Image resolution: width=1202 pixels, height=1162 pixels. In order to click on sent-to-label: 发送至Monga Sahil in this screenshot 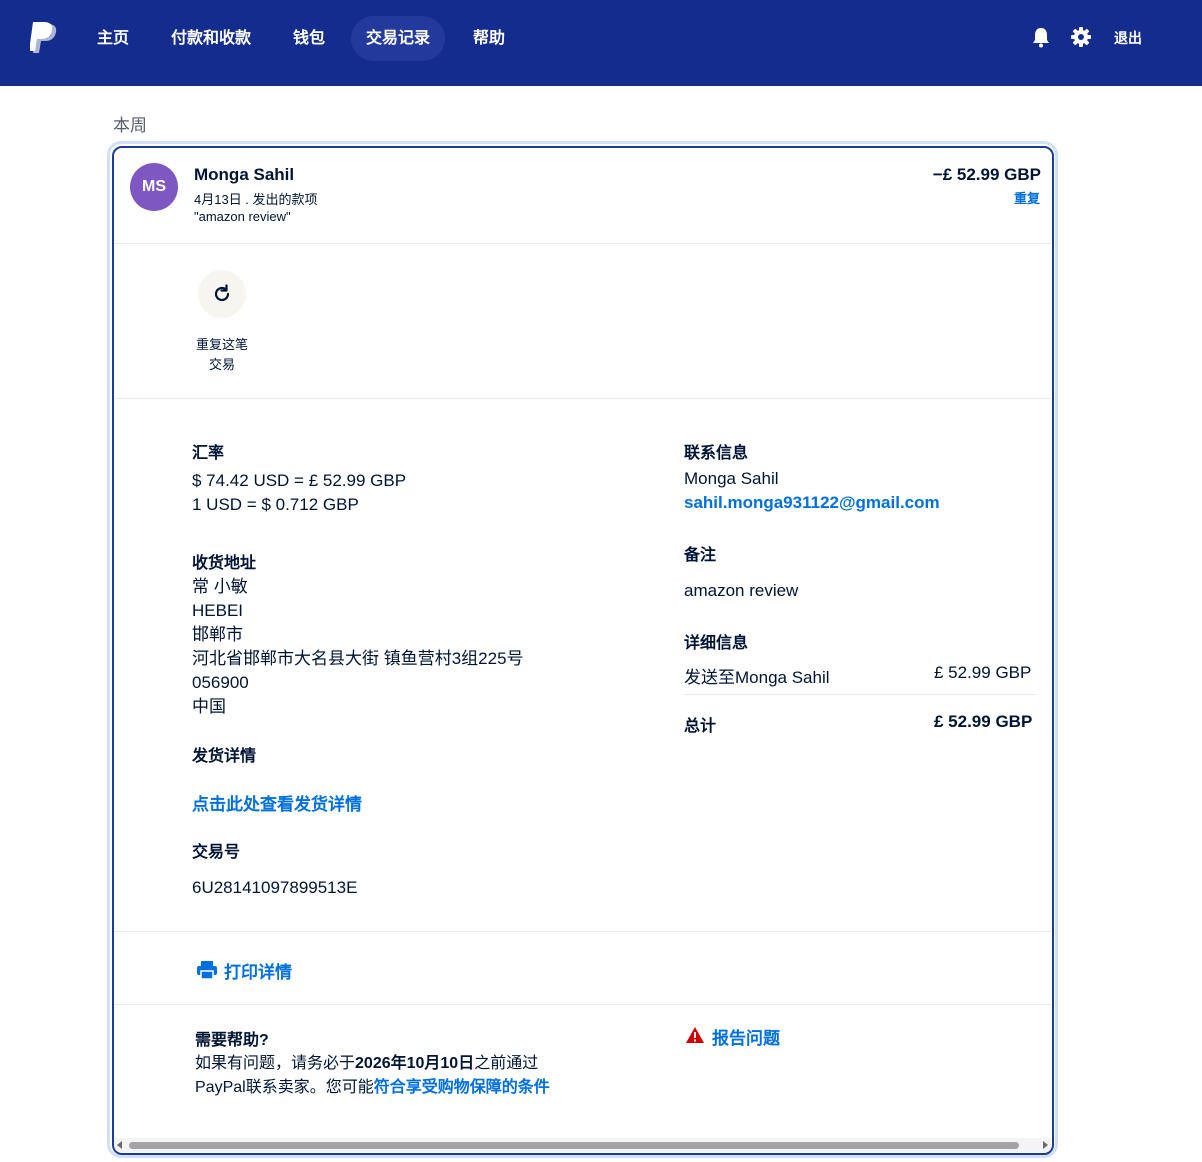, I will do `click(757, 677)`.